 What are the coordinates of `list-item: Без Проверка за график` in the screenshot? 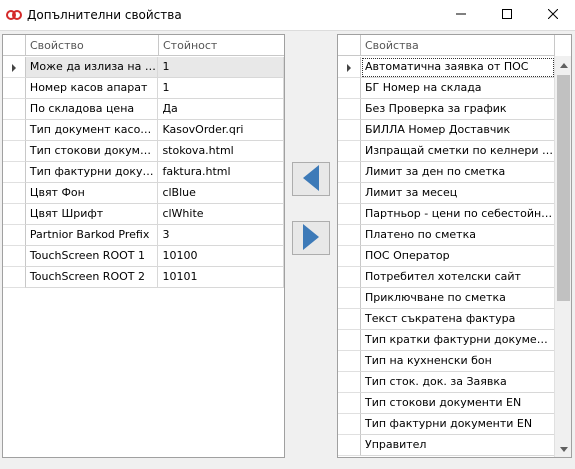 It's located at (454, 109).